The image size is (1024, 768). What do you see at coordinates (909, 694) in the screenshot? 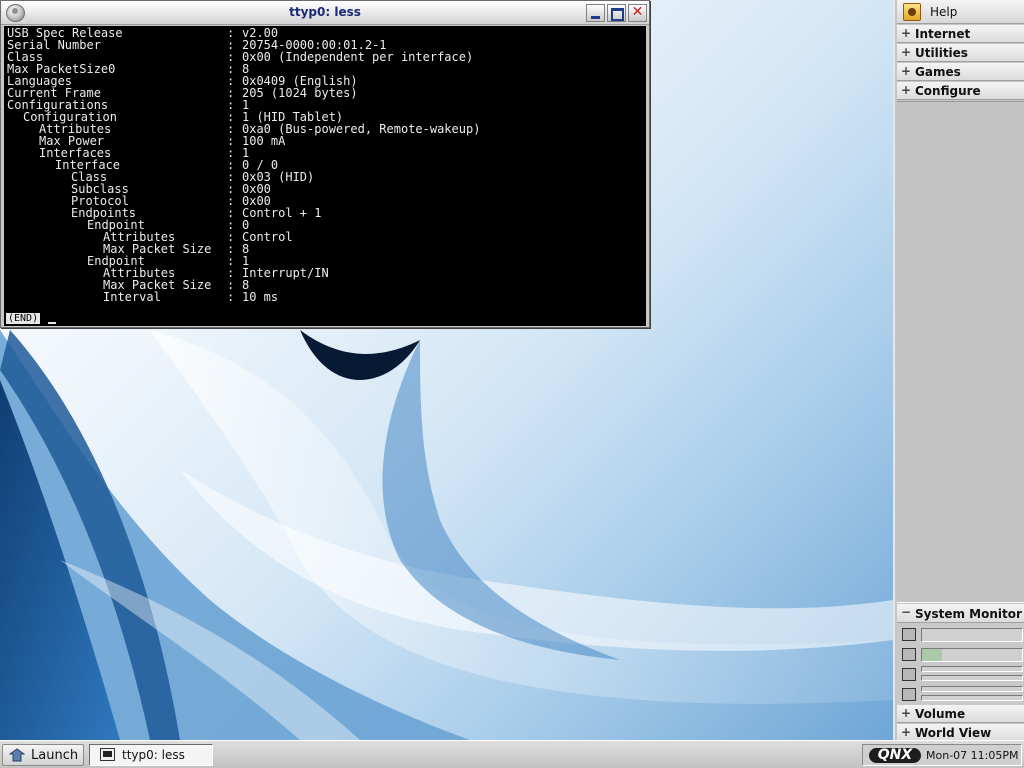
I see `disk-icon` at bounding box center [909, 694].